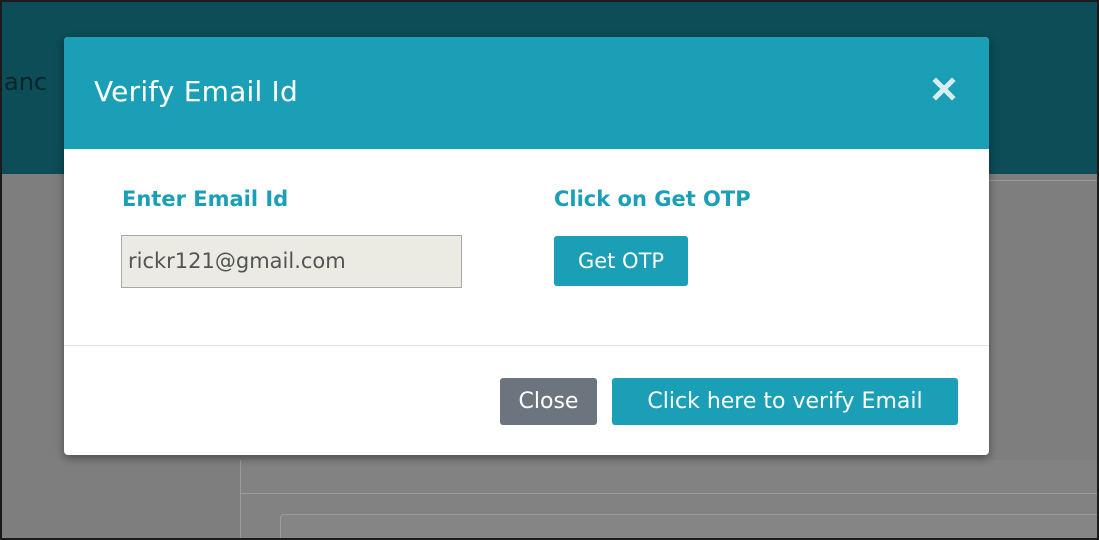 The width and height of the screenshot is (1099, 540). What do you see at coordinates (652, 199) in the screenshot?
I see `otp-label: Click on Get OTP` at bounding box center [652, 199].